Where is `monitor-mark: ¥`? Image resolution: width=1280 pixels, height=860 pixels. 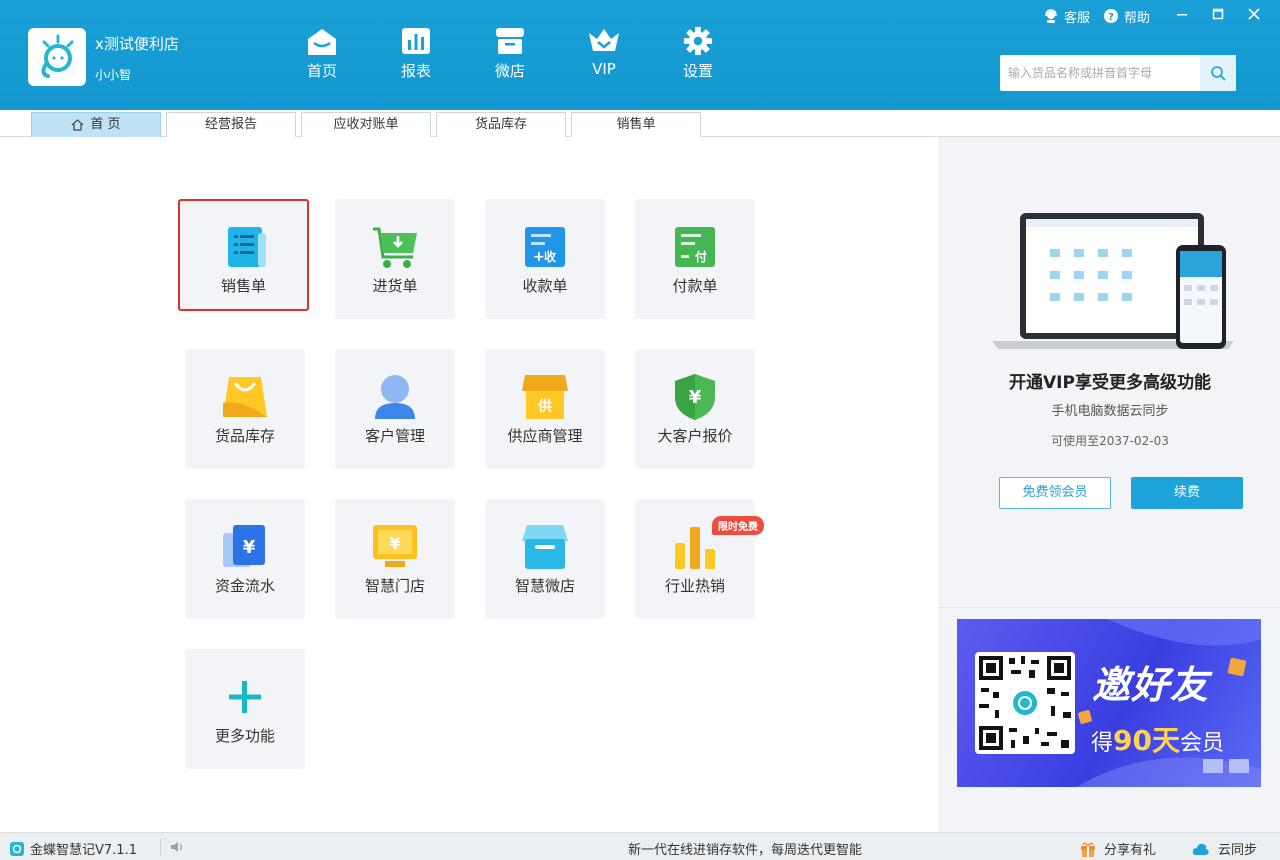 monitor-mark: ¥ is located at coordinates (394, 543).